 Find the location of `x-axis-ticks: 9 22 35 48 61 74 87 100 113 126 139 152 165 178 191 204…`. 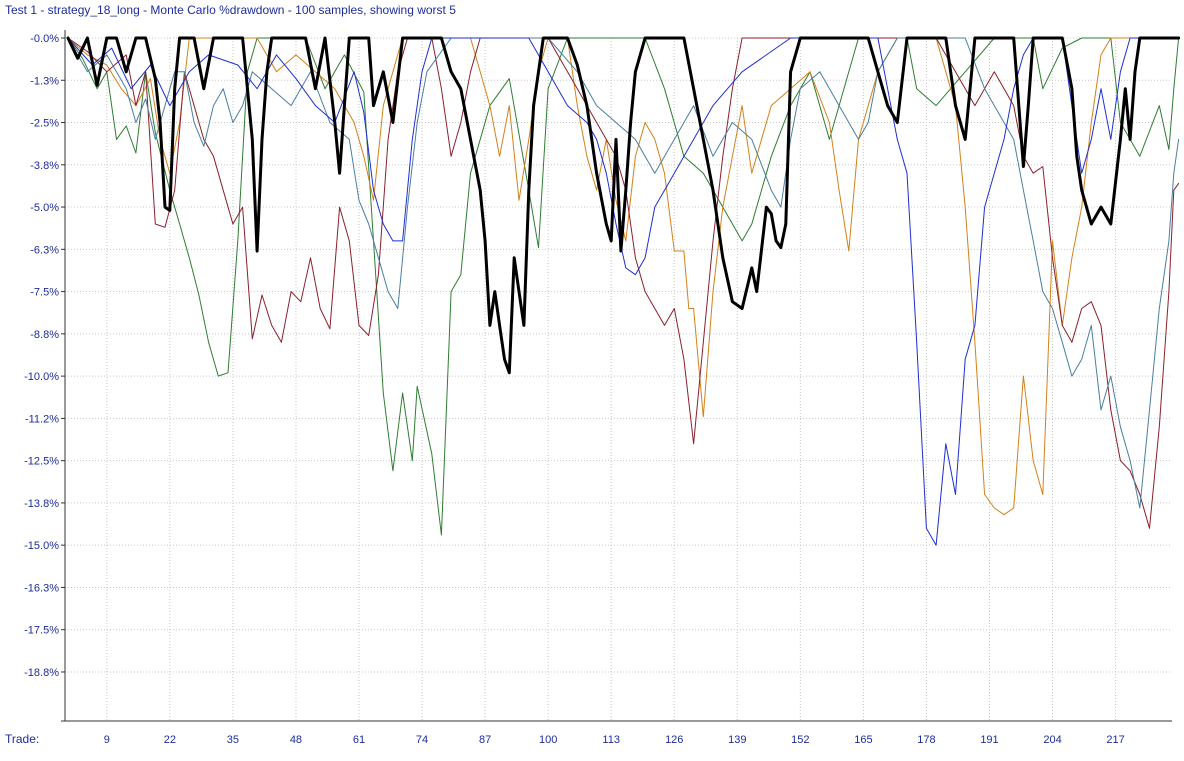

x-axis-ticks: 9 22 35 48 61 74 87 100 113 126 139 152 165 178 191 204… is located at coordinates (614, 740).